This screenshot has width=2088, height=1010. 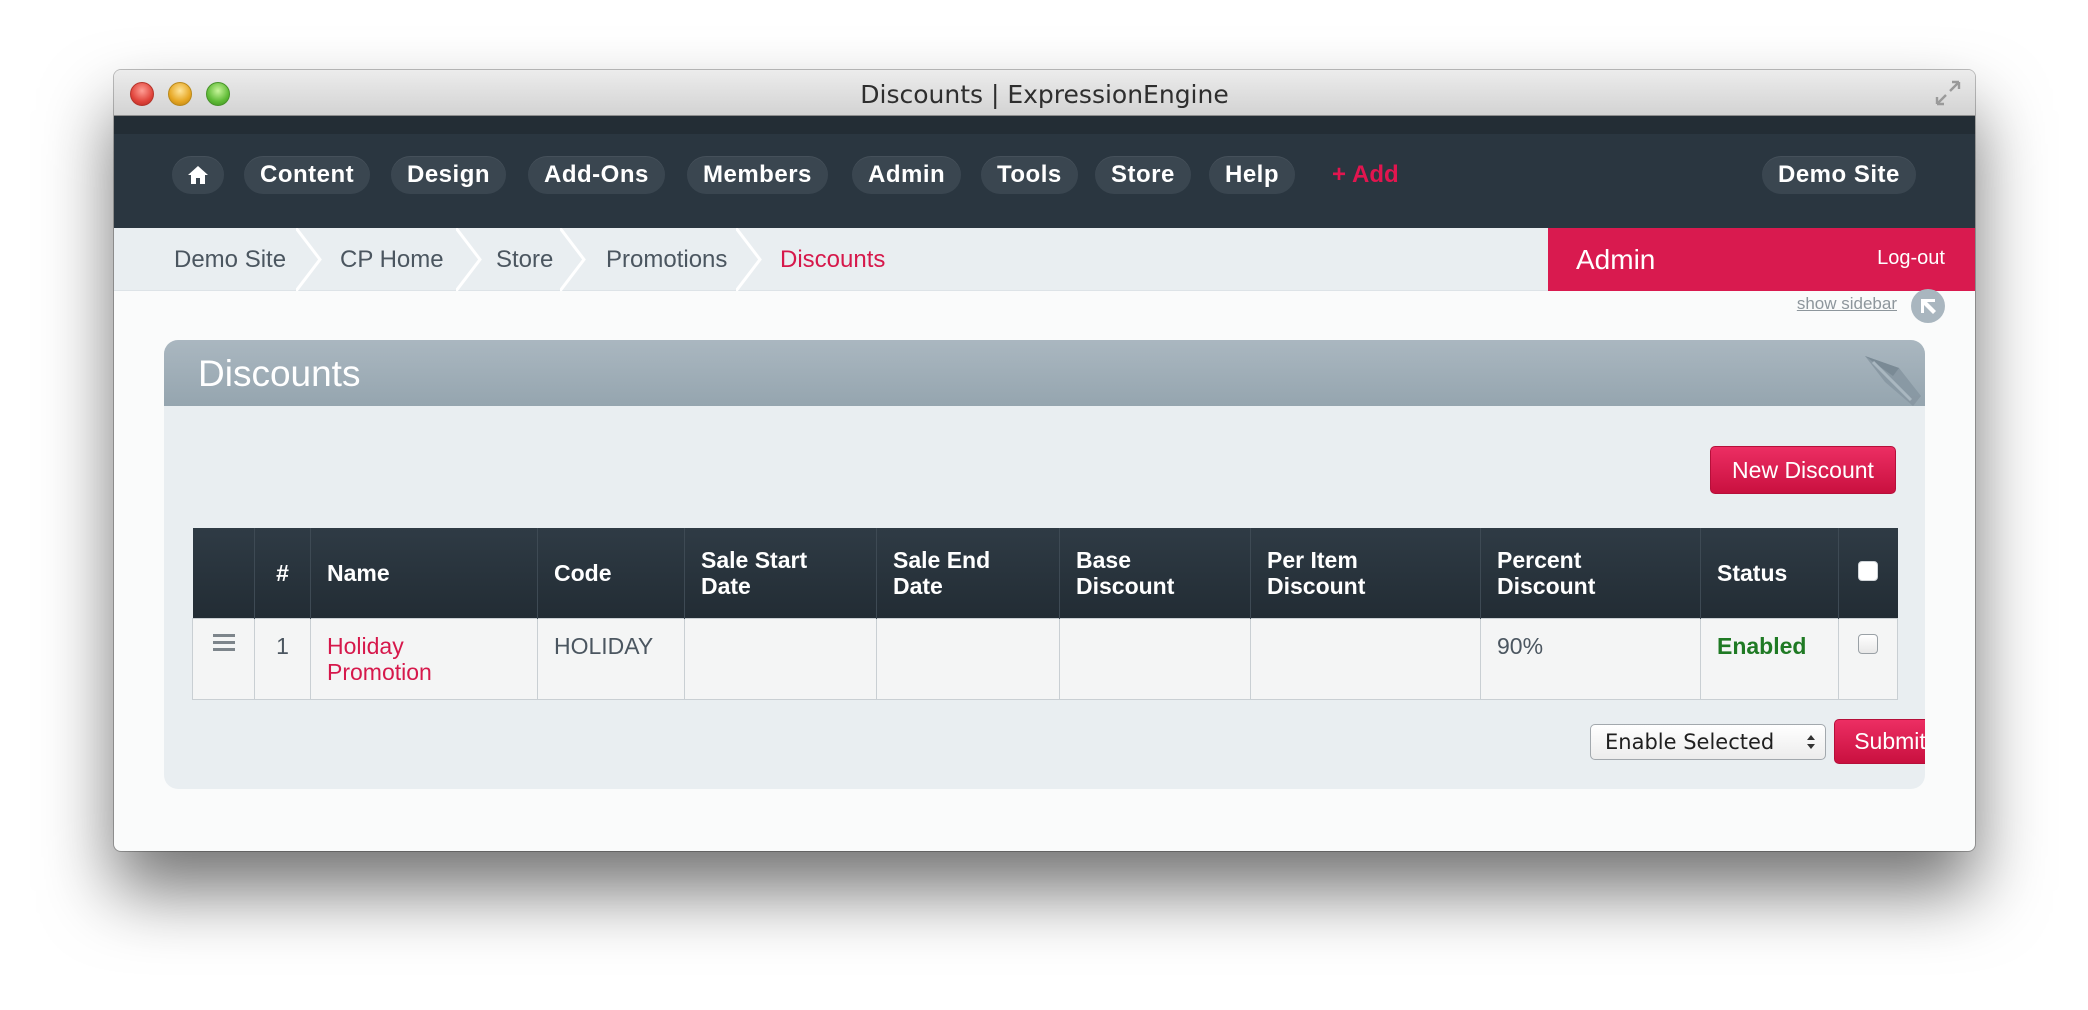 What do you see at coordinates (1868, 658) in the screenshot?
I see `row-select-cell` at bounding box center [1868, 658].